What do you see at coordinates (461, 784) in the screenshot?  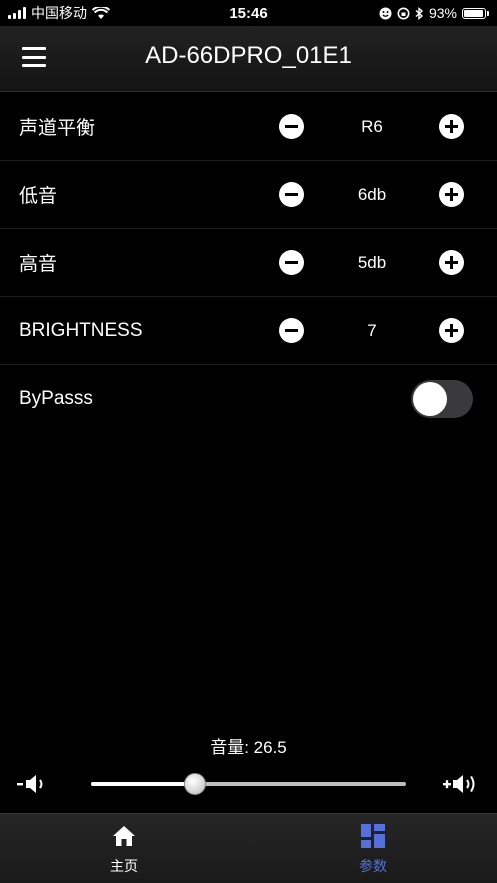 I see `volume-up-icon` at bounding box center [461, 784].